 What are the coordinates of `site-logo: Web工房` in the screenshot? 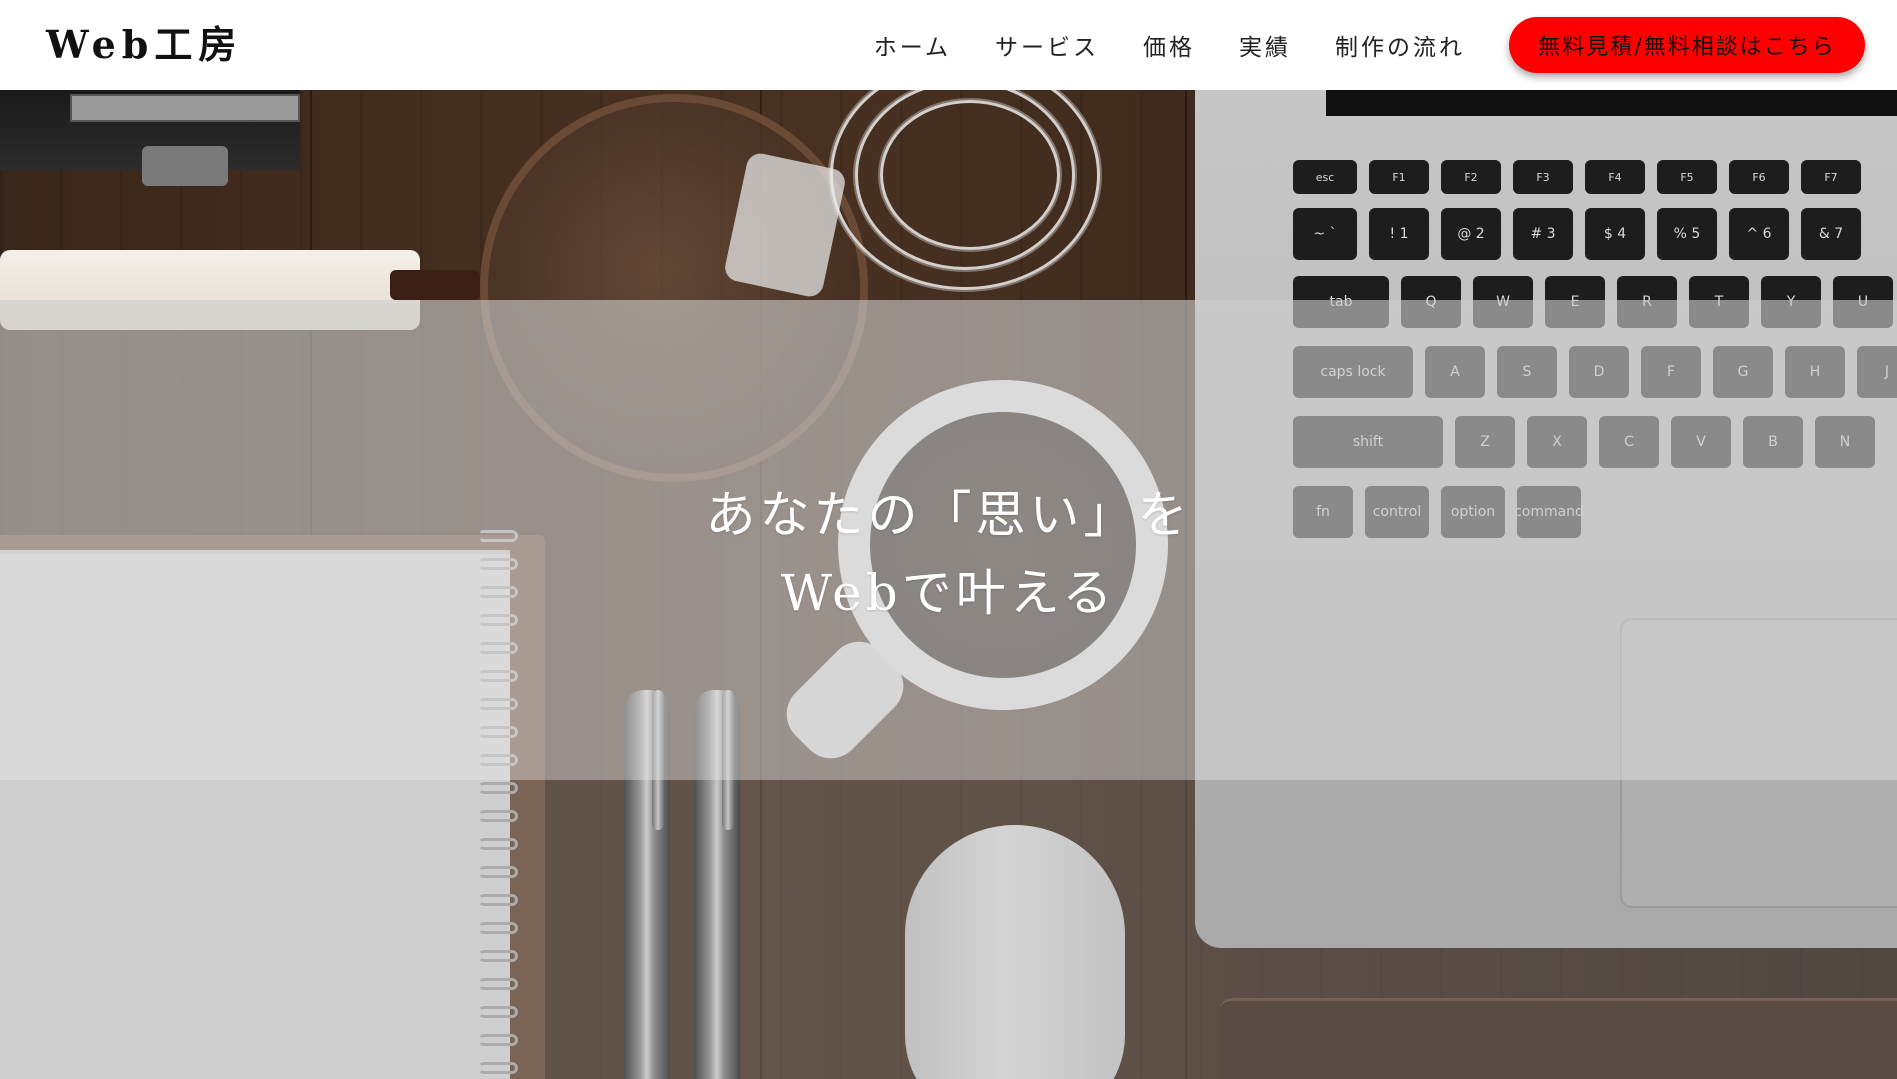 It's located at (144, 45).